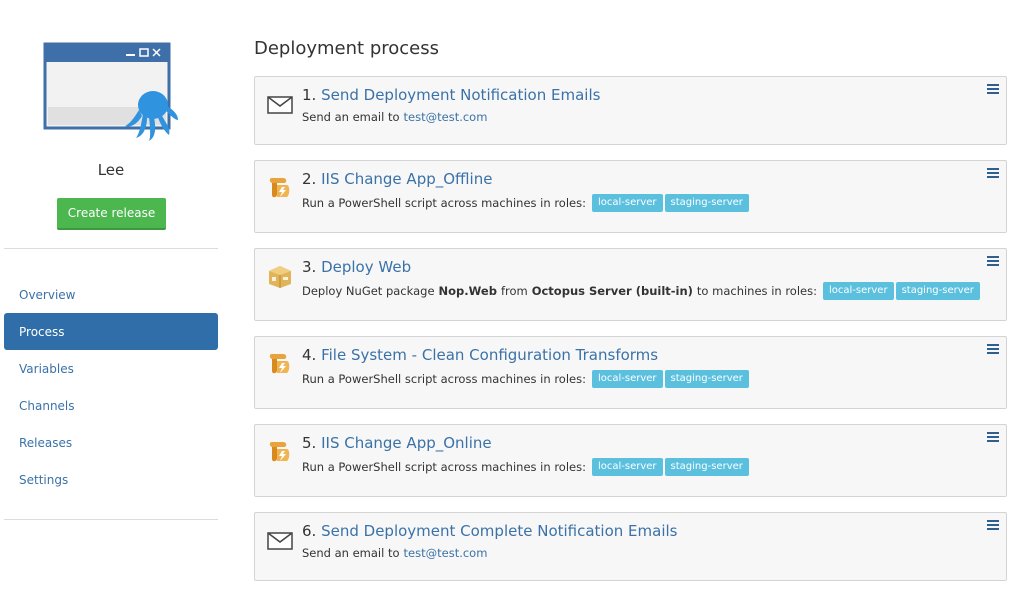 This screenshot has width=1015, height=590. What do you see at coordinates (366, 267) in the screenshot?
I see `step-name-link: Deploy Web` at bounding box center [366, 267].